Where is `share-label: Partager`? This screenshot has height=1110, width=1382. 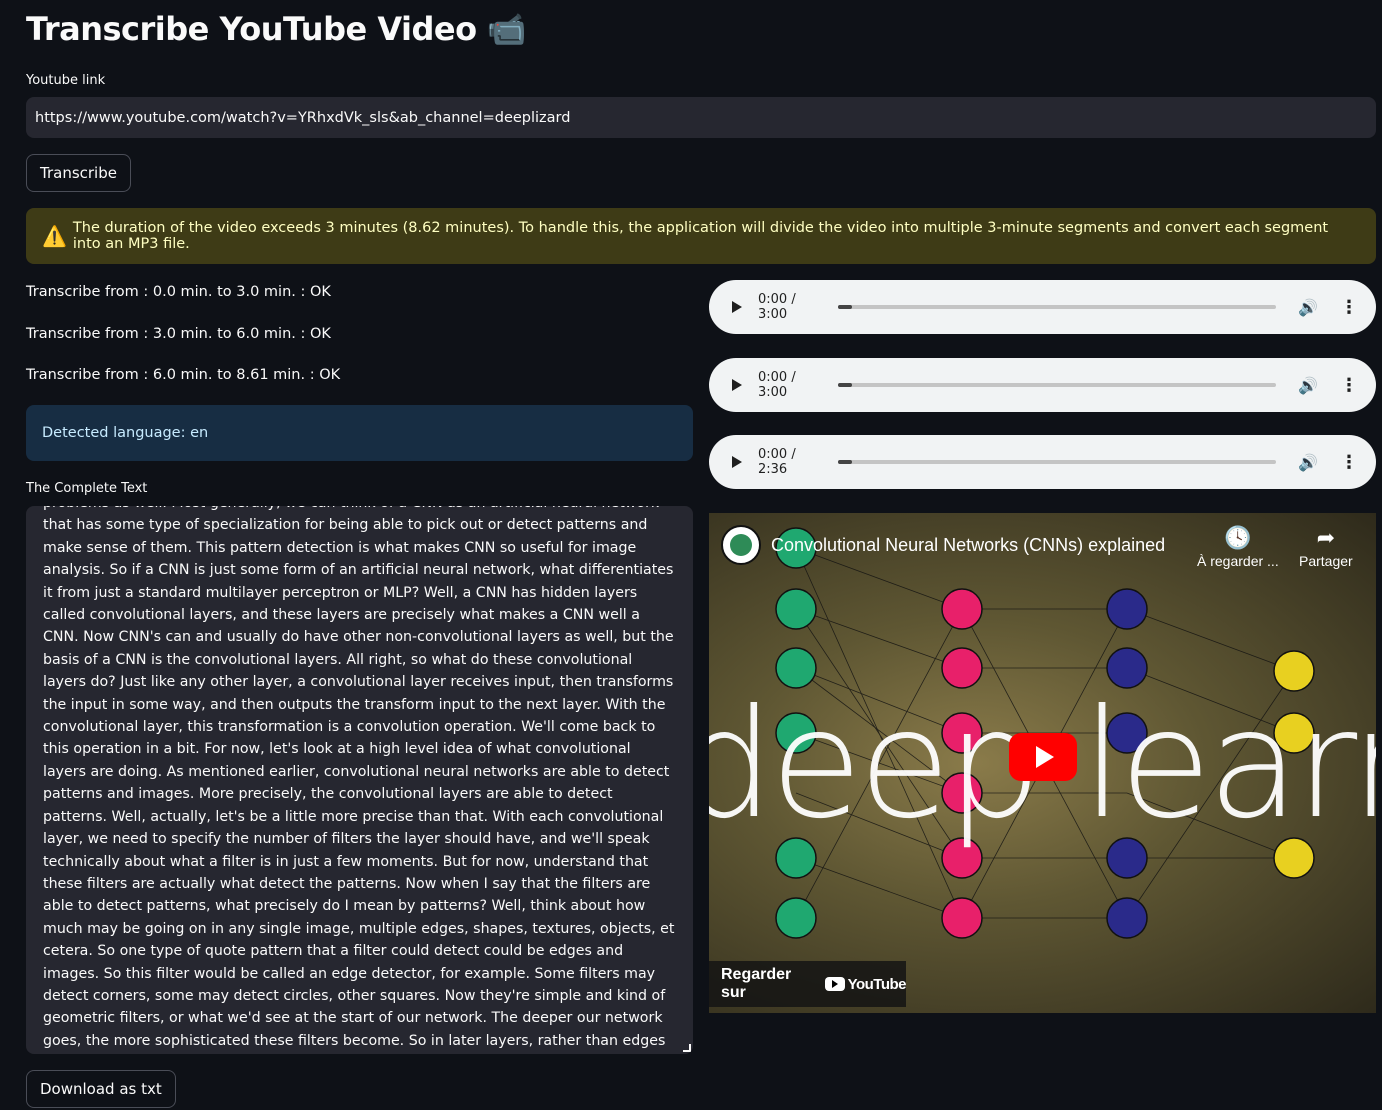
share-label: Partager is located at coordinates (1326, 561).